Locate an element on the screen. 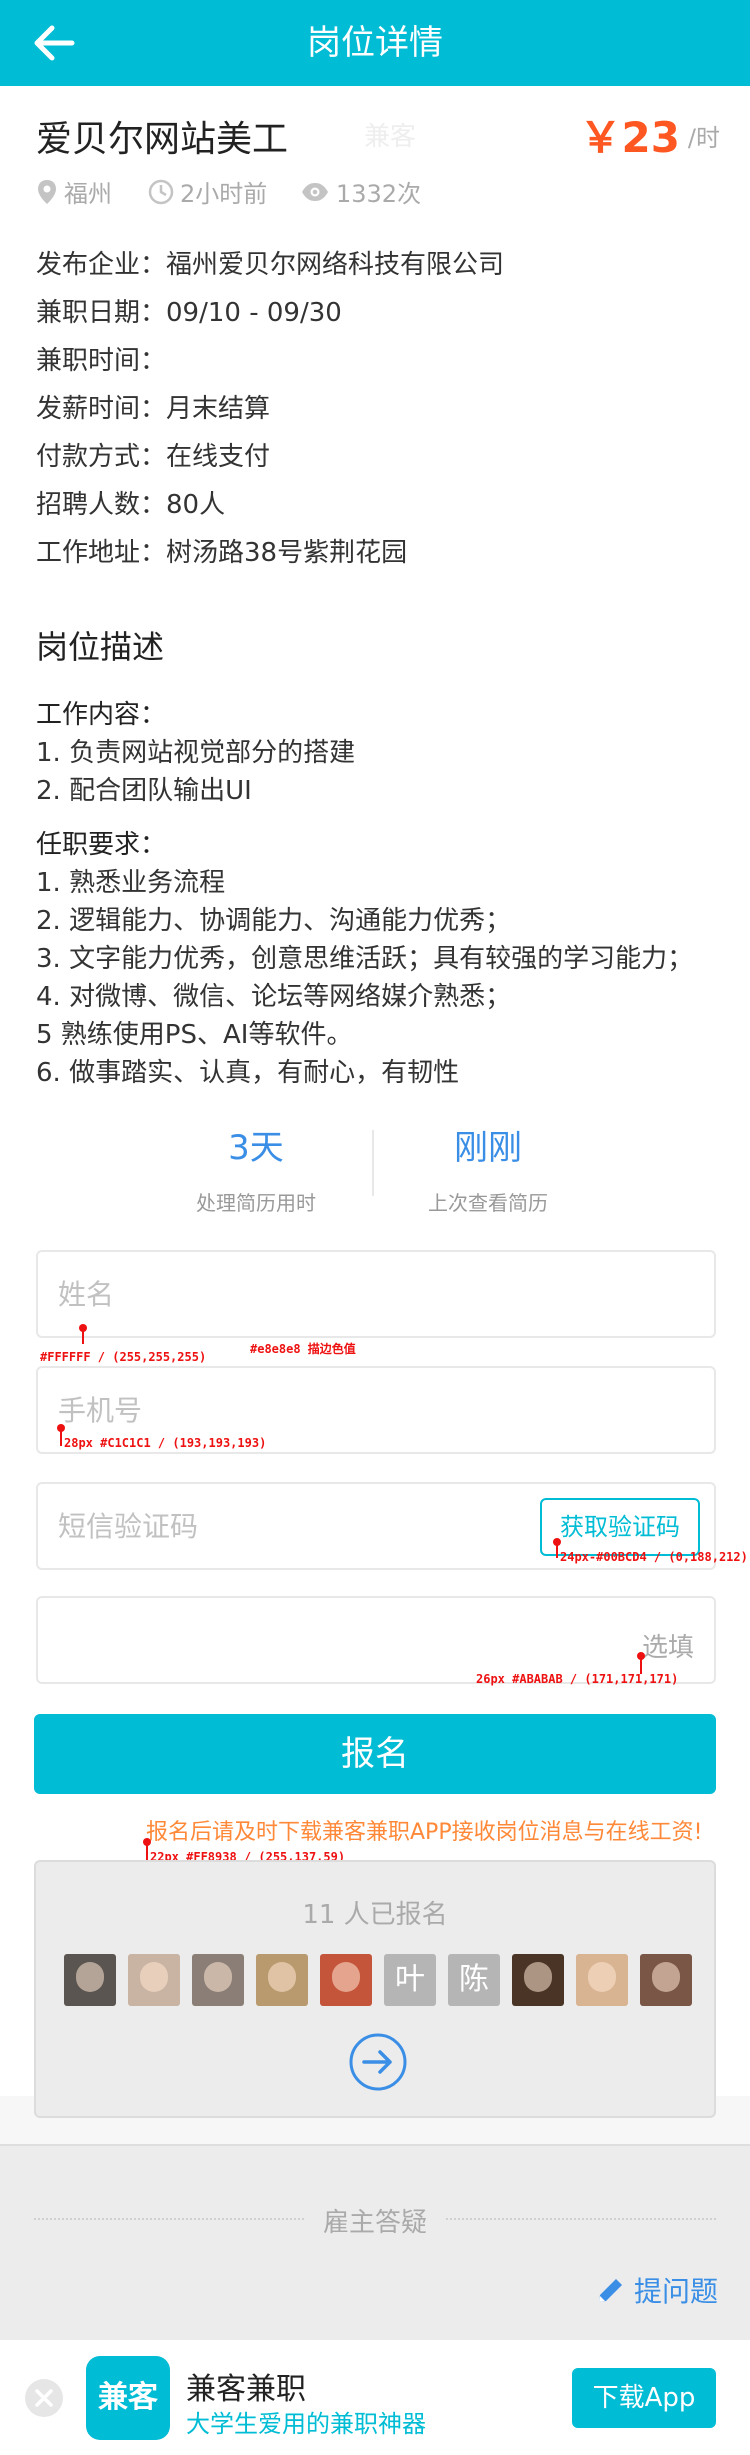 The height and width of the screenshot is (2455, 750). download-app-button: 下载App is located at coordinates (644, 2398).